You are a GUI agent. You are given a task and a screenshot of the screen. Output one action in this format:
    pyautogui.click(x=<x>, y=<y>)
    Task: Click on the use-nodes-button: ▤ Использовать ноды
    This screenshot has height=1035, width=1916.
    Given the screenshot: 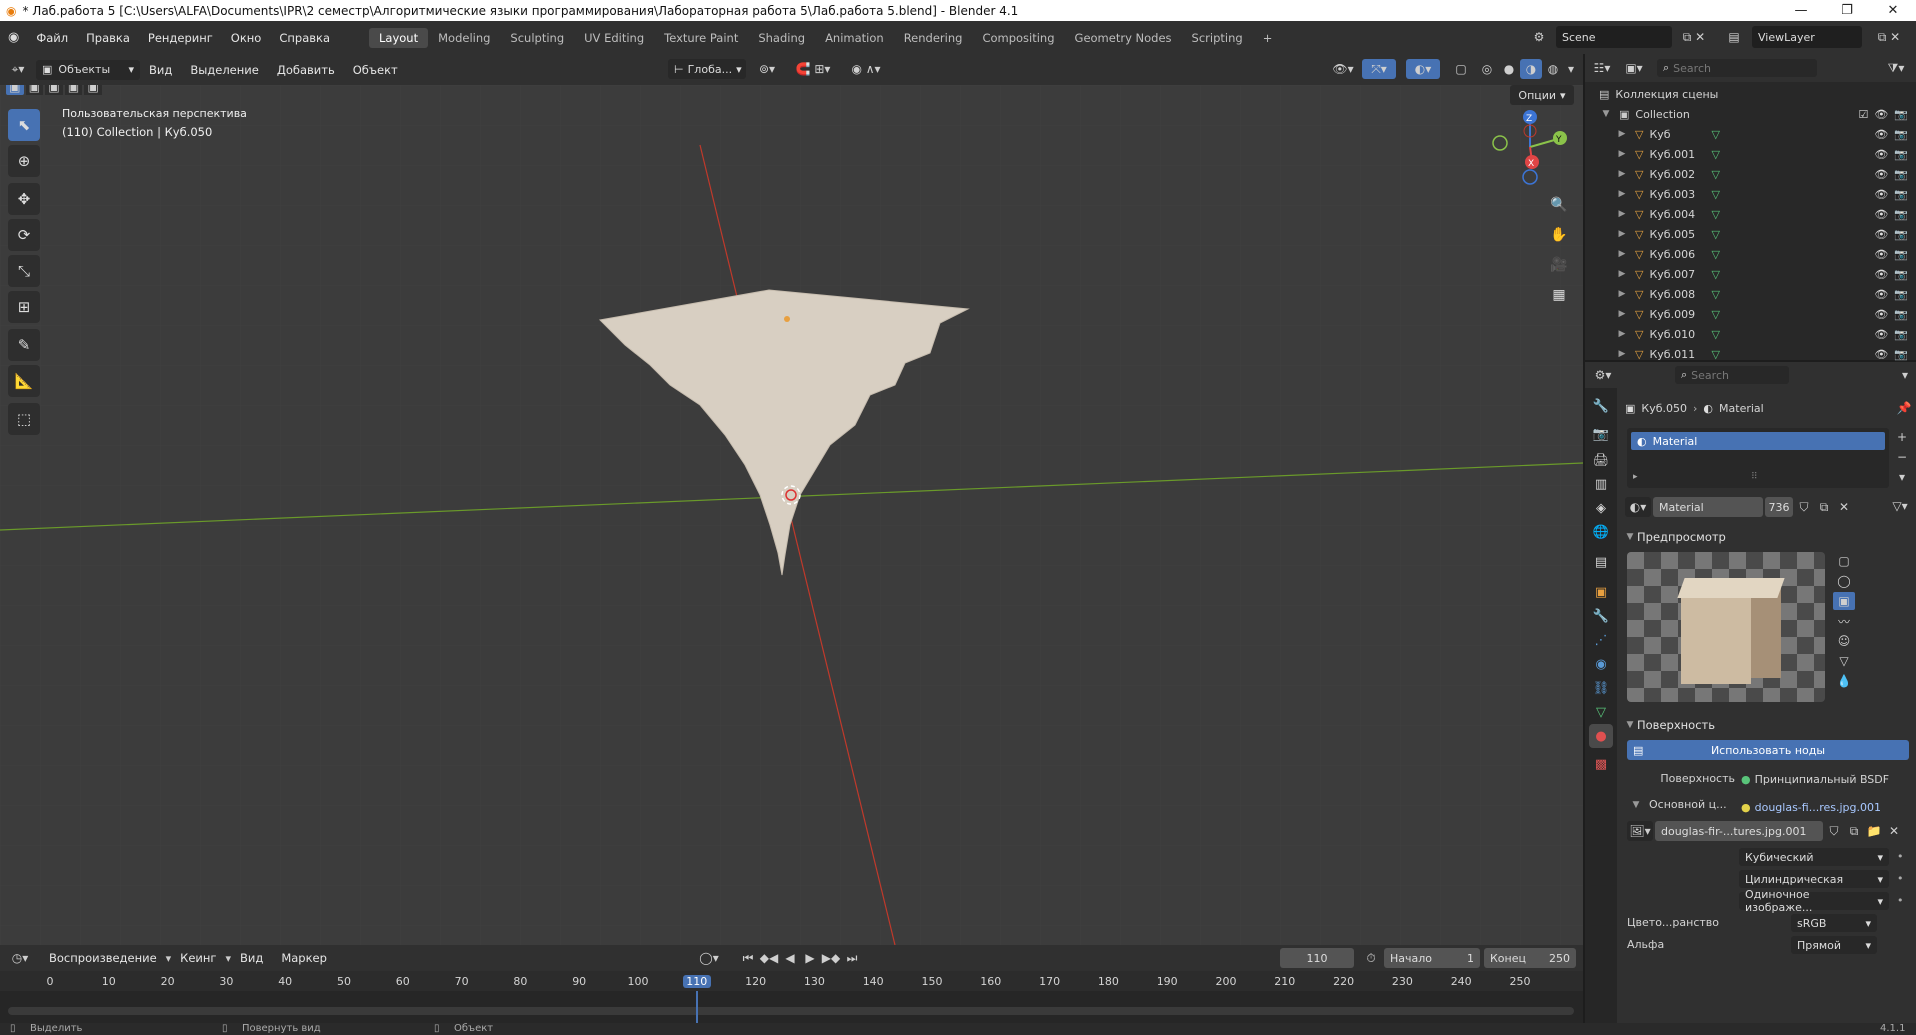 What is the action you would take?
    pyautogui.click(x=1768, y=750)
    